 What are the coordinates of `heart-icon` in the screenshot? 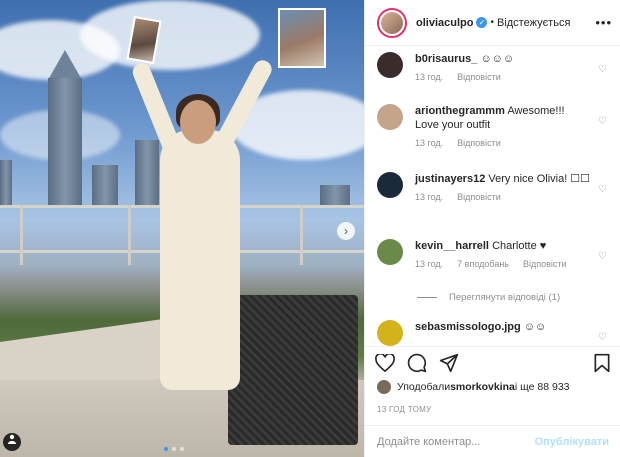 It's located at (385, 364).